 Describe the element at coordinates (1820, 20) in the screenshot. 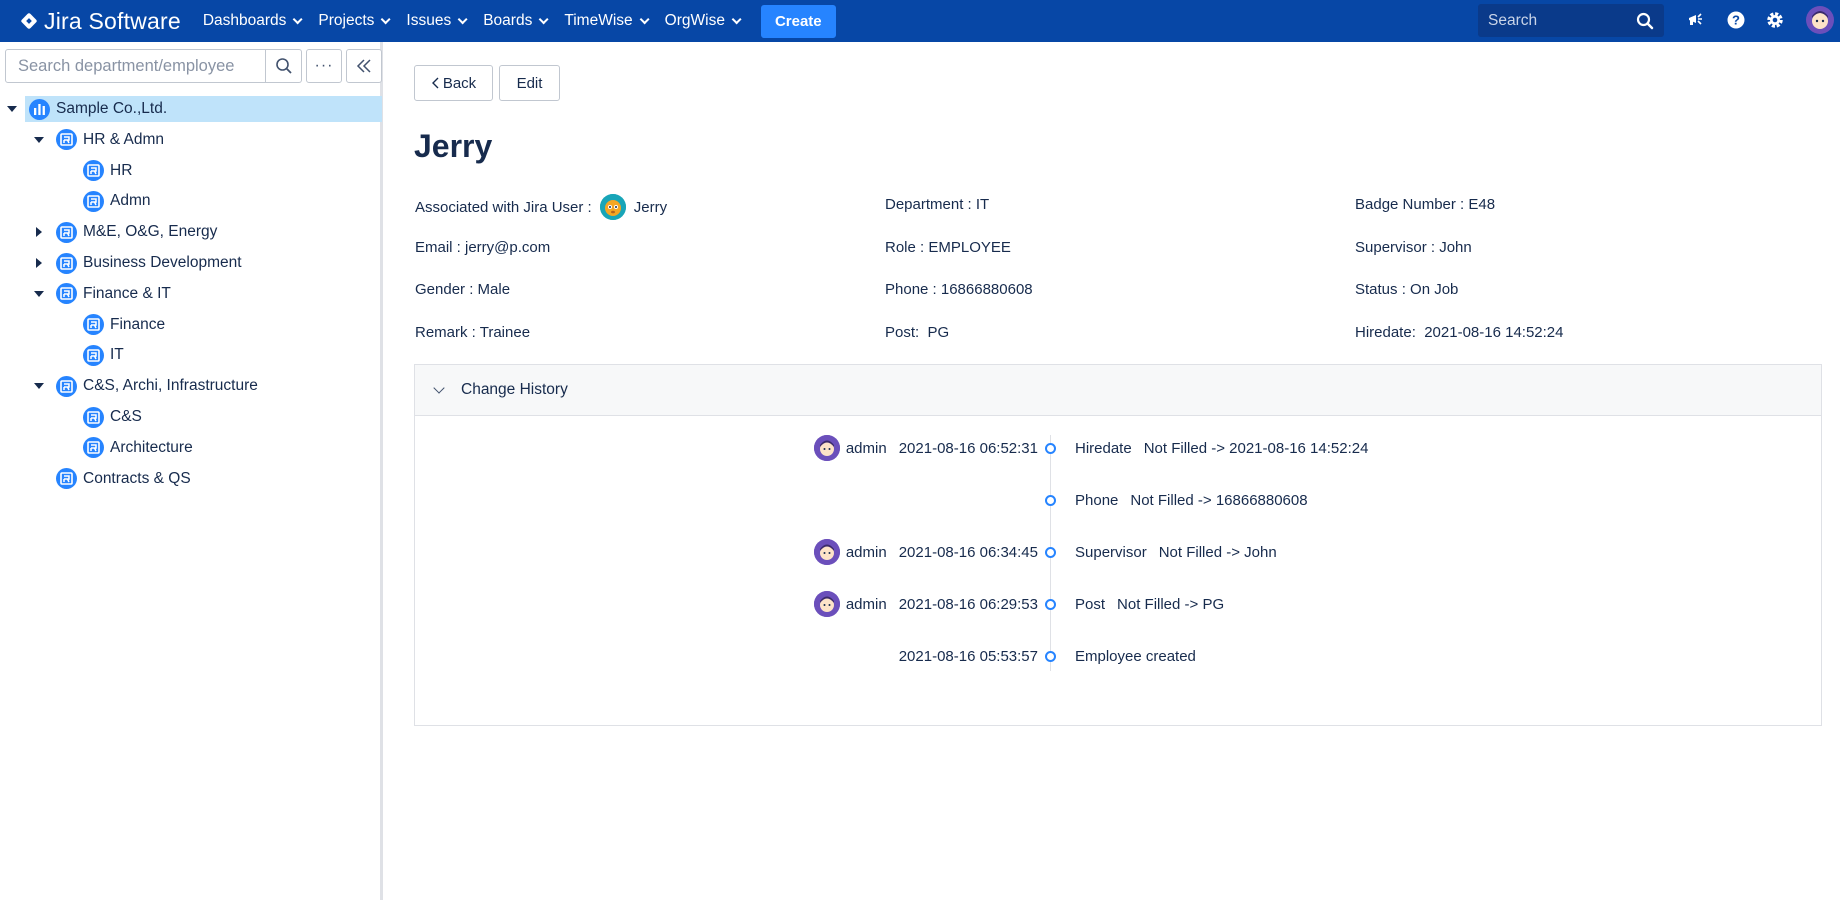

I see `profile-avatar` at that location.